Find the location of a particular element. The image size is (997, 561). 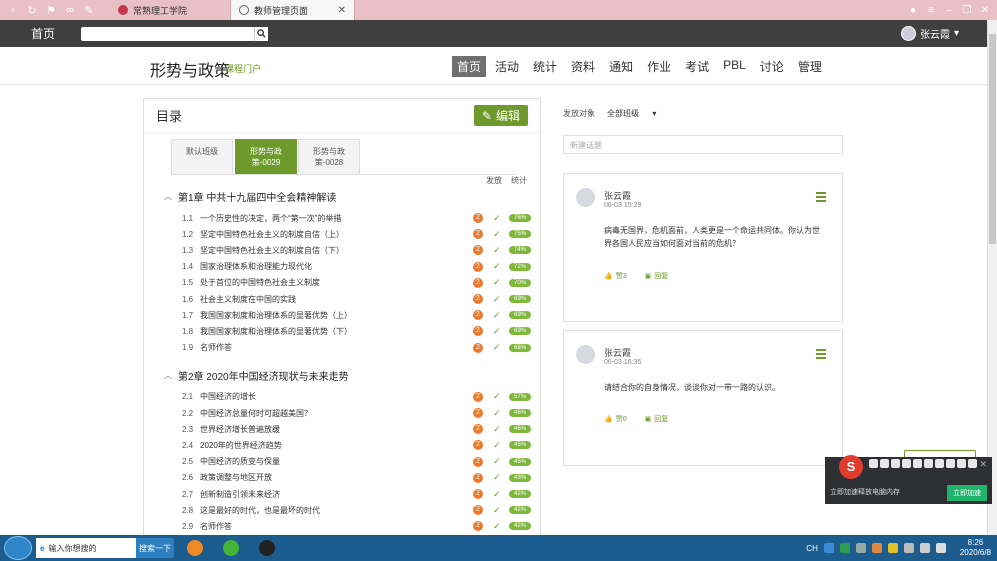

course-menu-item: 统计 is located at coordinates (545, 66).